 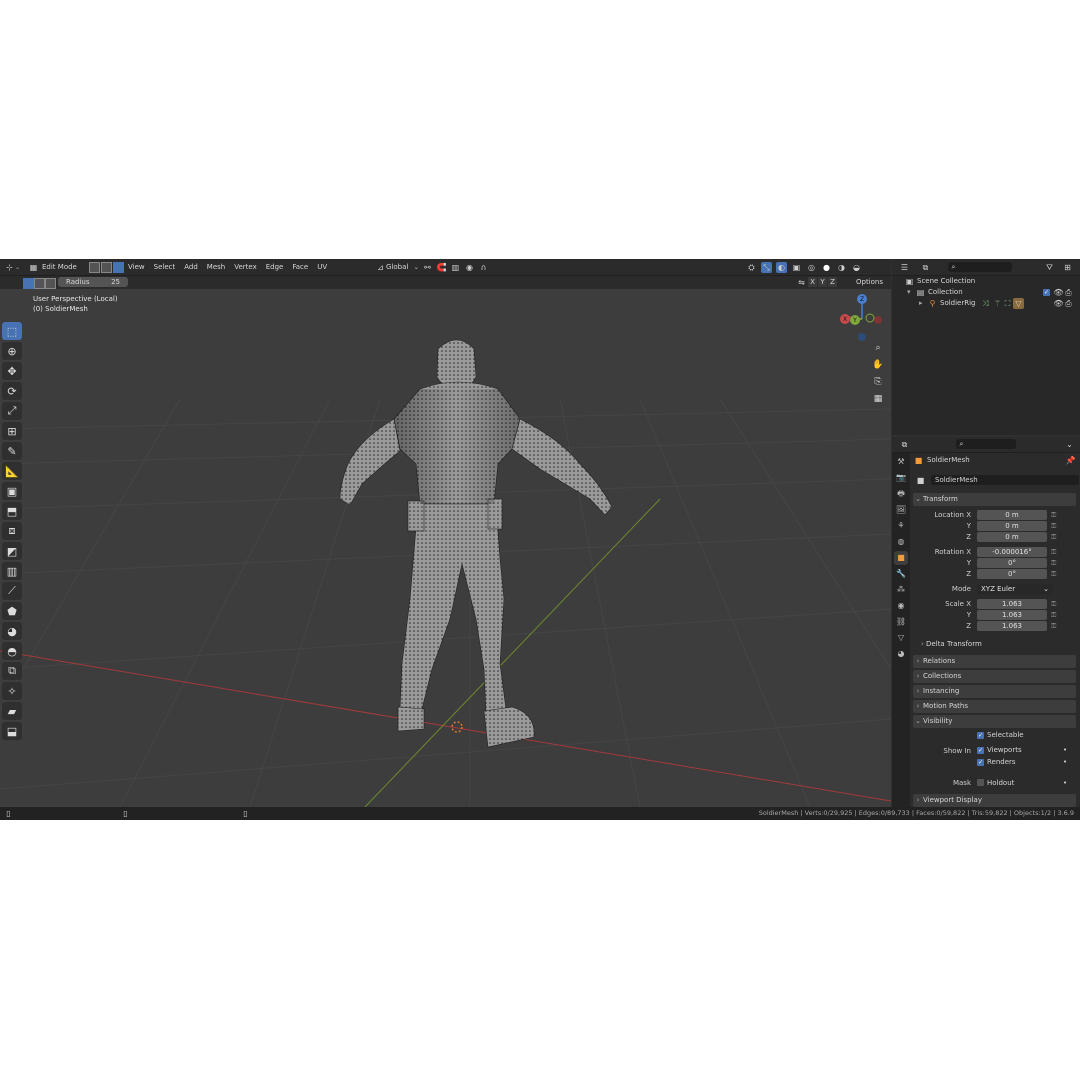 What do you see at coordinates (50, 283) in the screenshot?
I see `select-mode-subtract-button` at bounding box center [50, 283].